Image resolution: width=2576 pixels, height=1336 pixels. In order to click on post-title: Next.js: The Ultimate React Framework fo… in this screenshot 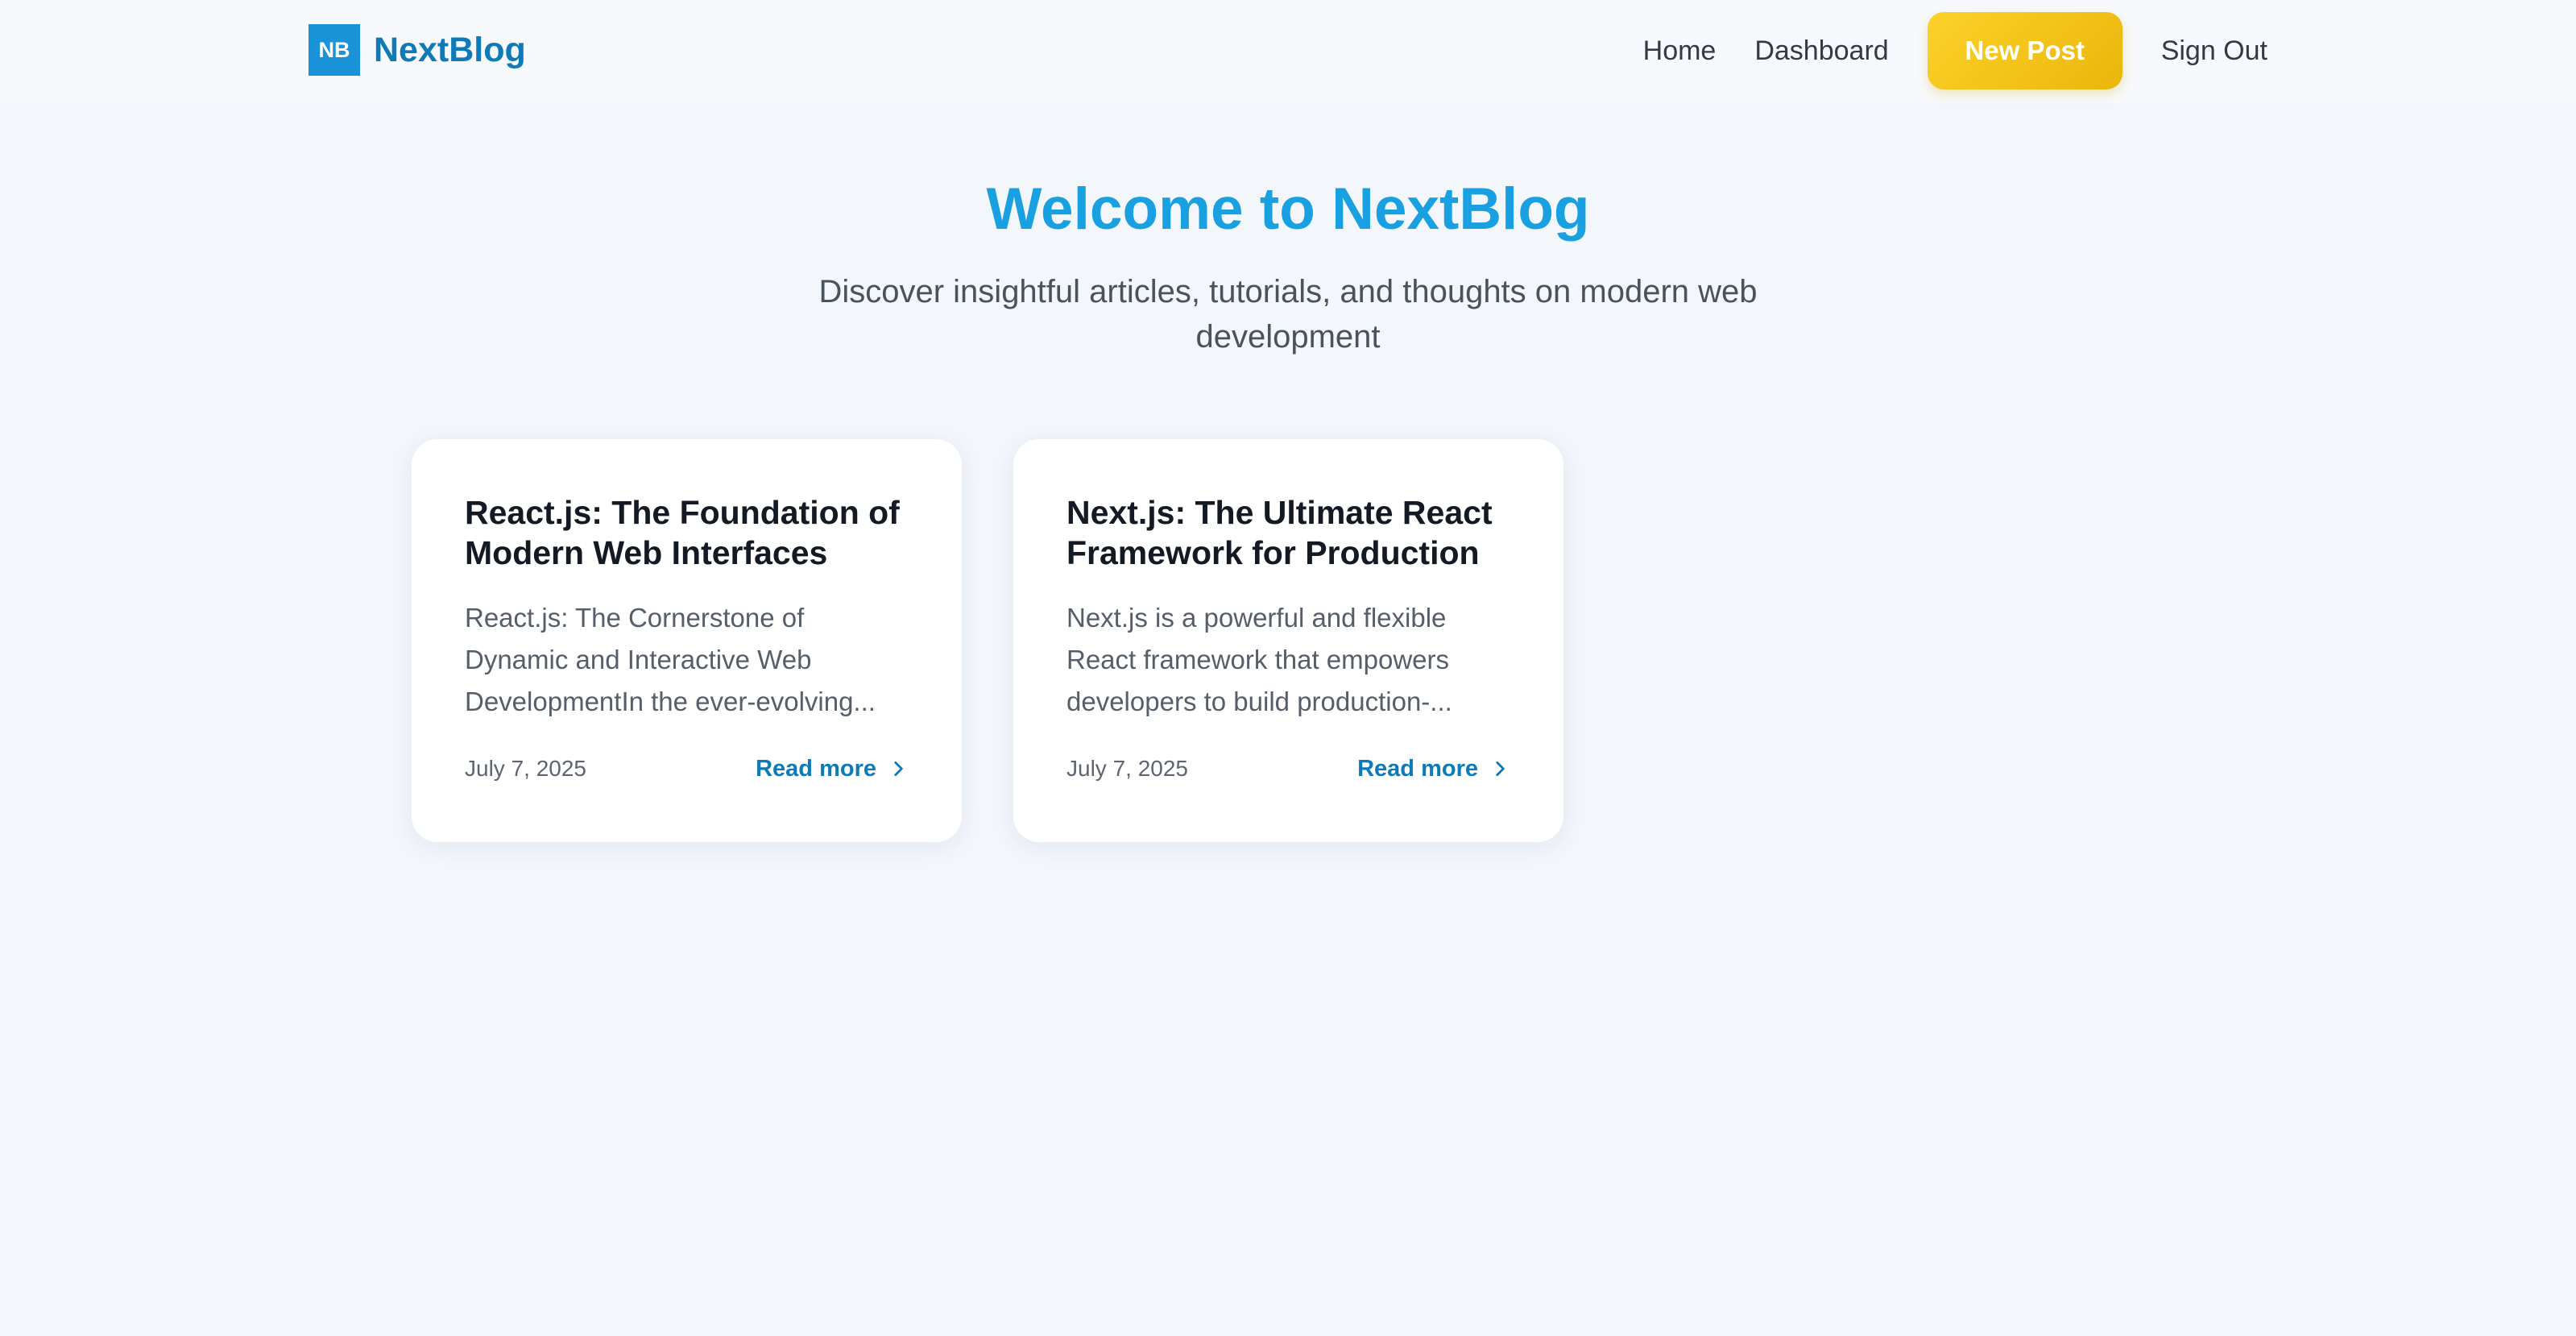, I will do `click(1288, 532)`.